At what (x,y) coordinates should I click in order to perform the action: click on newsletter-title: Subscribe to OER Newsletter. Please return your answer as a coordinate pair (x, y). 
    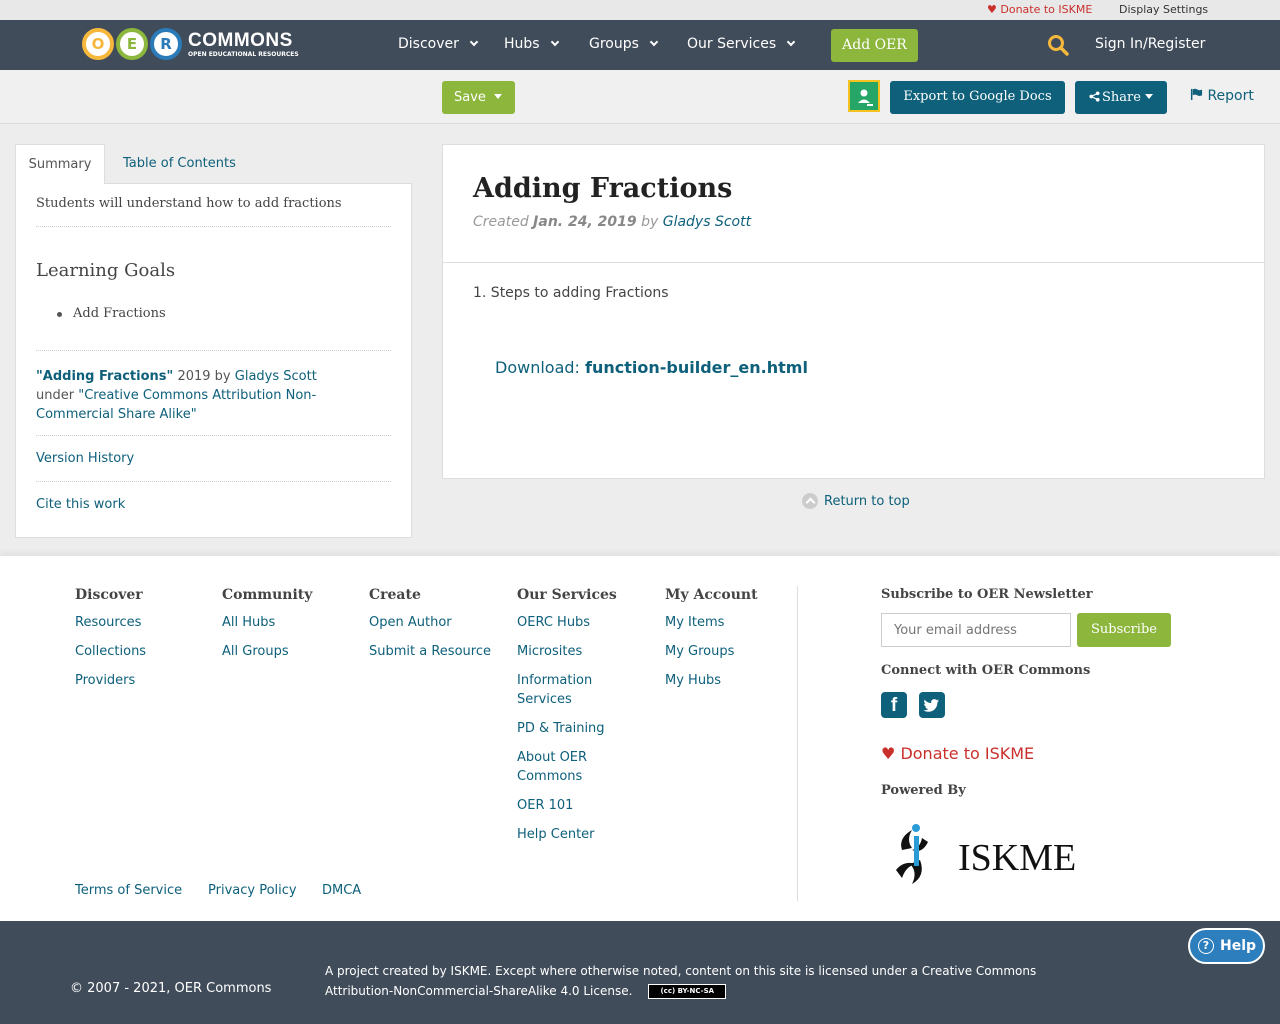
    Looking at the image, I should click on (987, 594).